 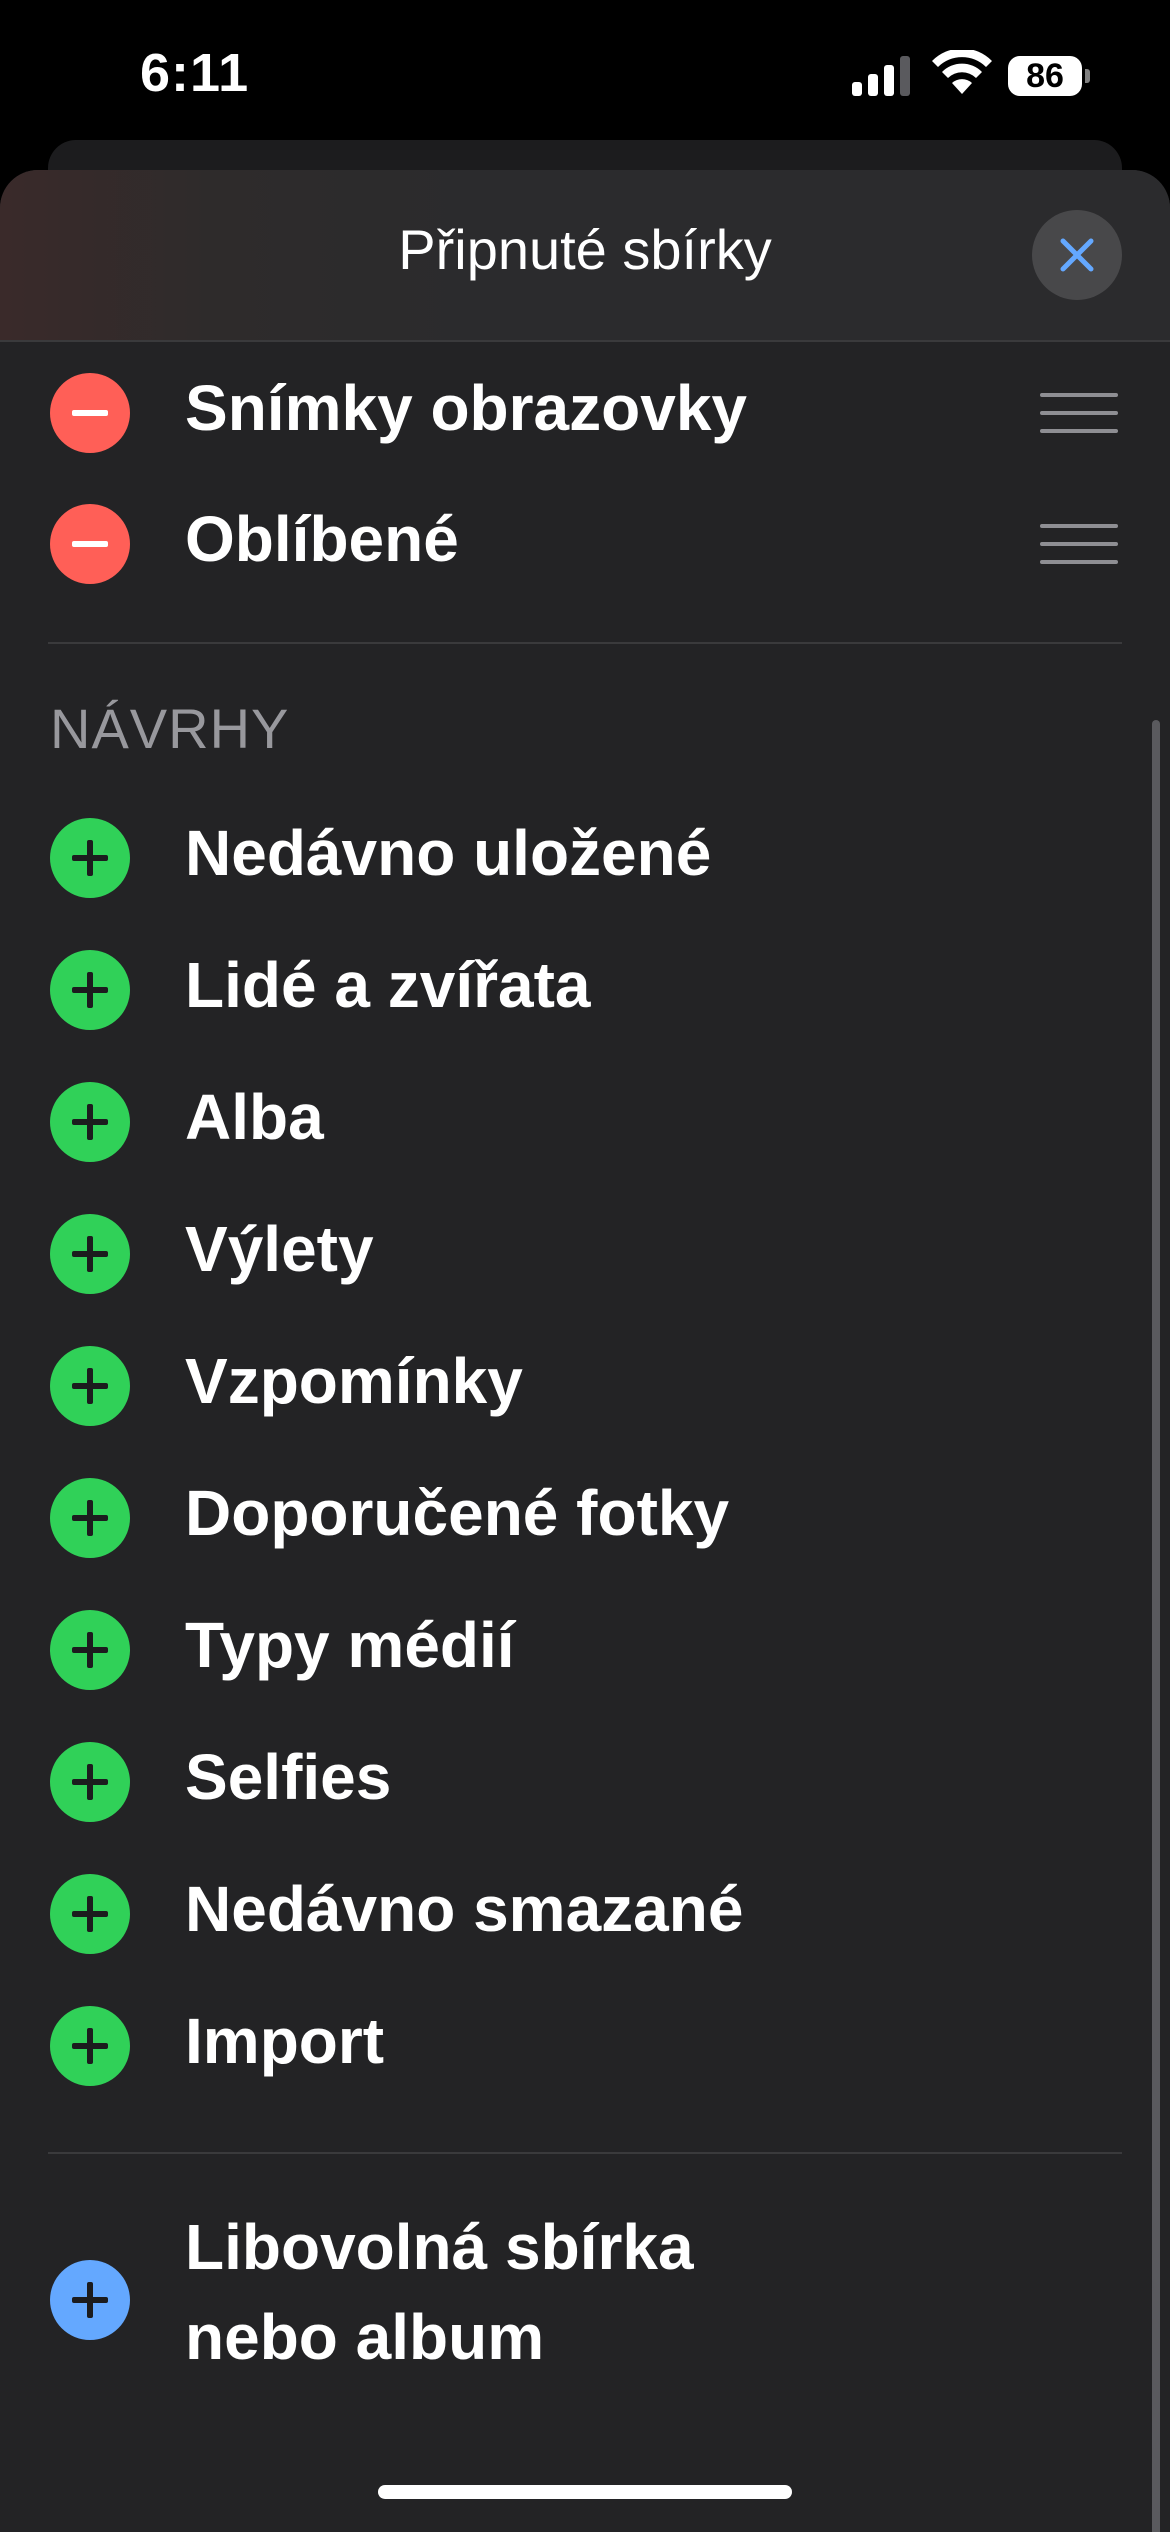 What do you see at coordinates (585, 1254) in the screenshot?
I see `suggestion-row: Výlety` at bounding box center [585, 1254].